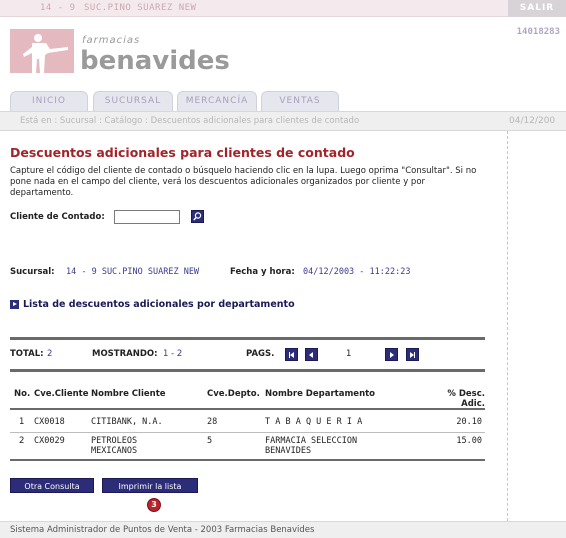 The image size is (566, 538). I want to click on showing-label: MOSTRANDO:, so click(125, 354).